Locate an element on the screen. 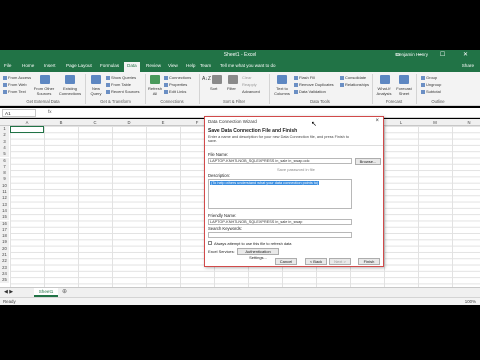 Image resolution: width=480 pixels, height=360 pixels. excel-services-label: Excel Services: is located at coordinates (221, 251).